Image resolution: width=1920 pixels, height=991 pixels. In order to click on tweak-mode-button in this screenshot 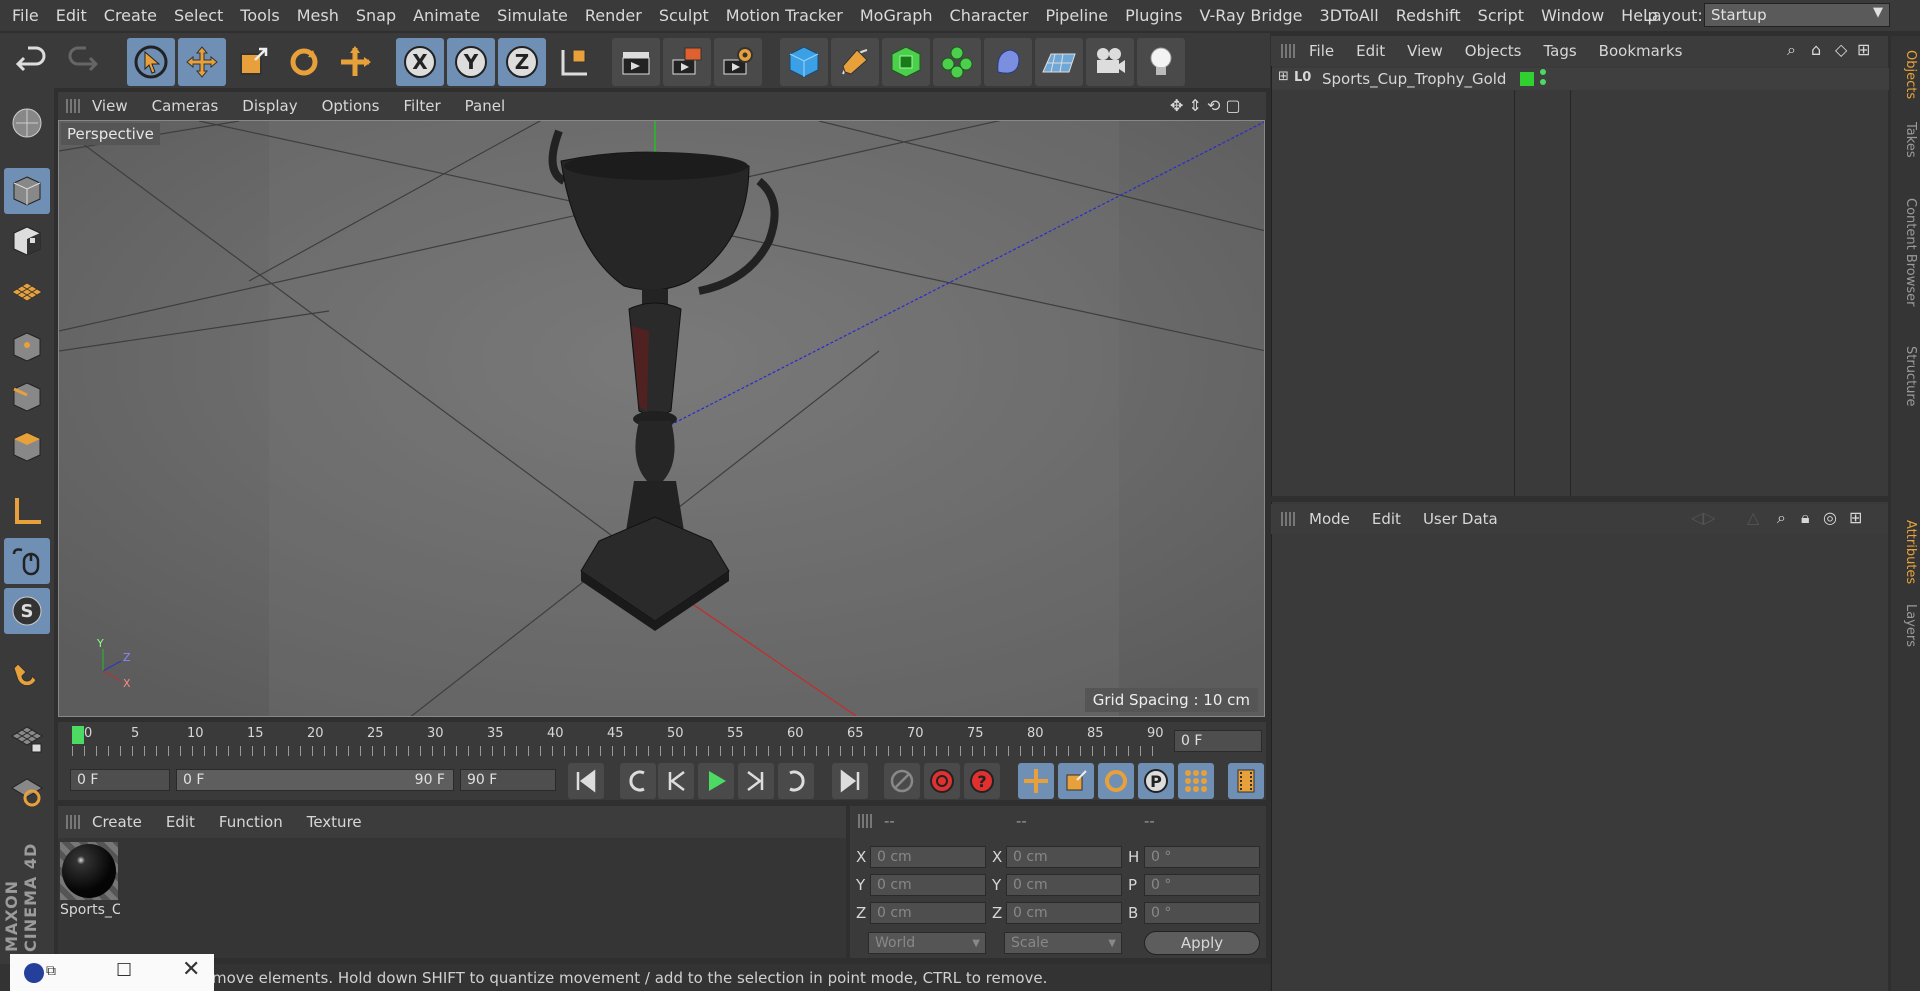, I will do `click(27, 561)`.